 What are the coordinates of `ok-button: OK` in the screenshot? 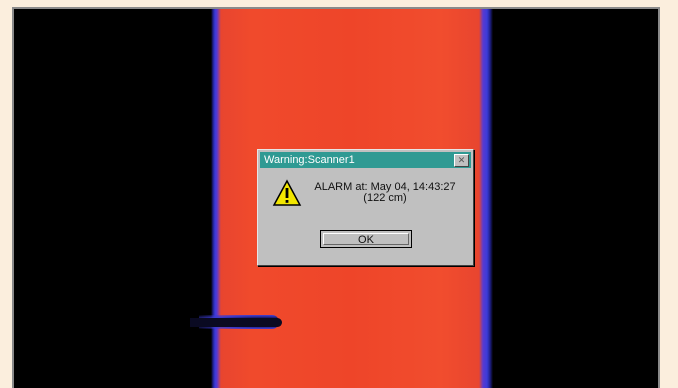 It's located at (366, 239).